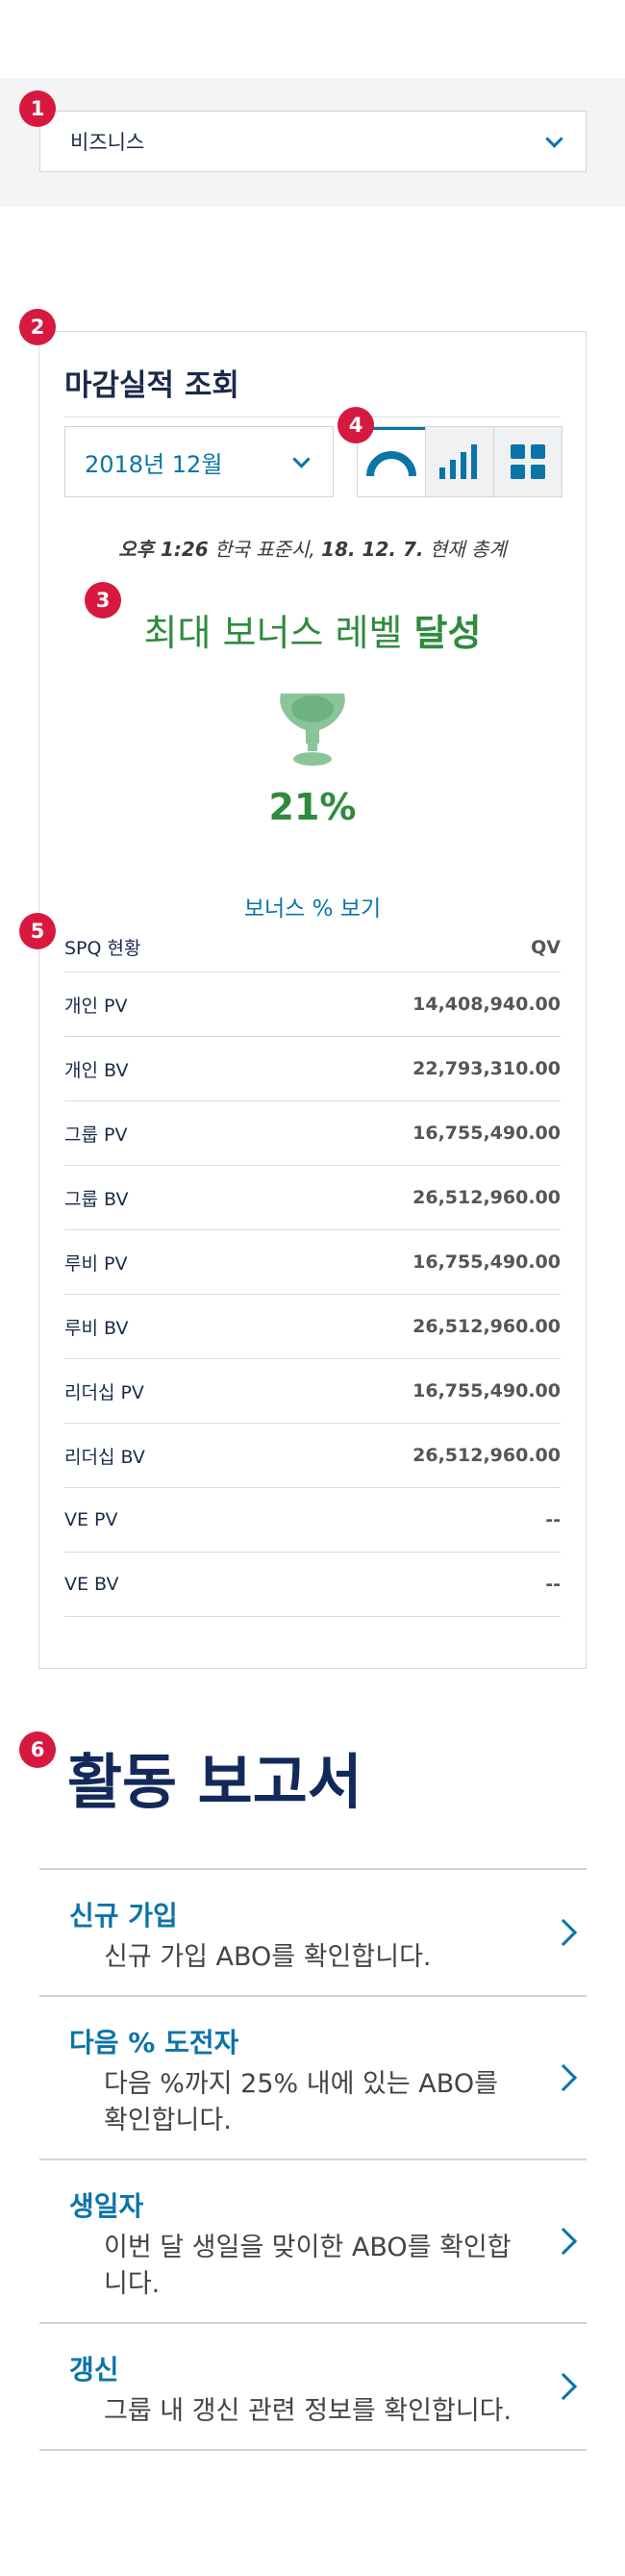 This screenshot has width=625, height=2576. Describe the element at coordinates (37, 109) in the screenshot. I see `annotation-badge-1: 1` at that location.